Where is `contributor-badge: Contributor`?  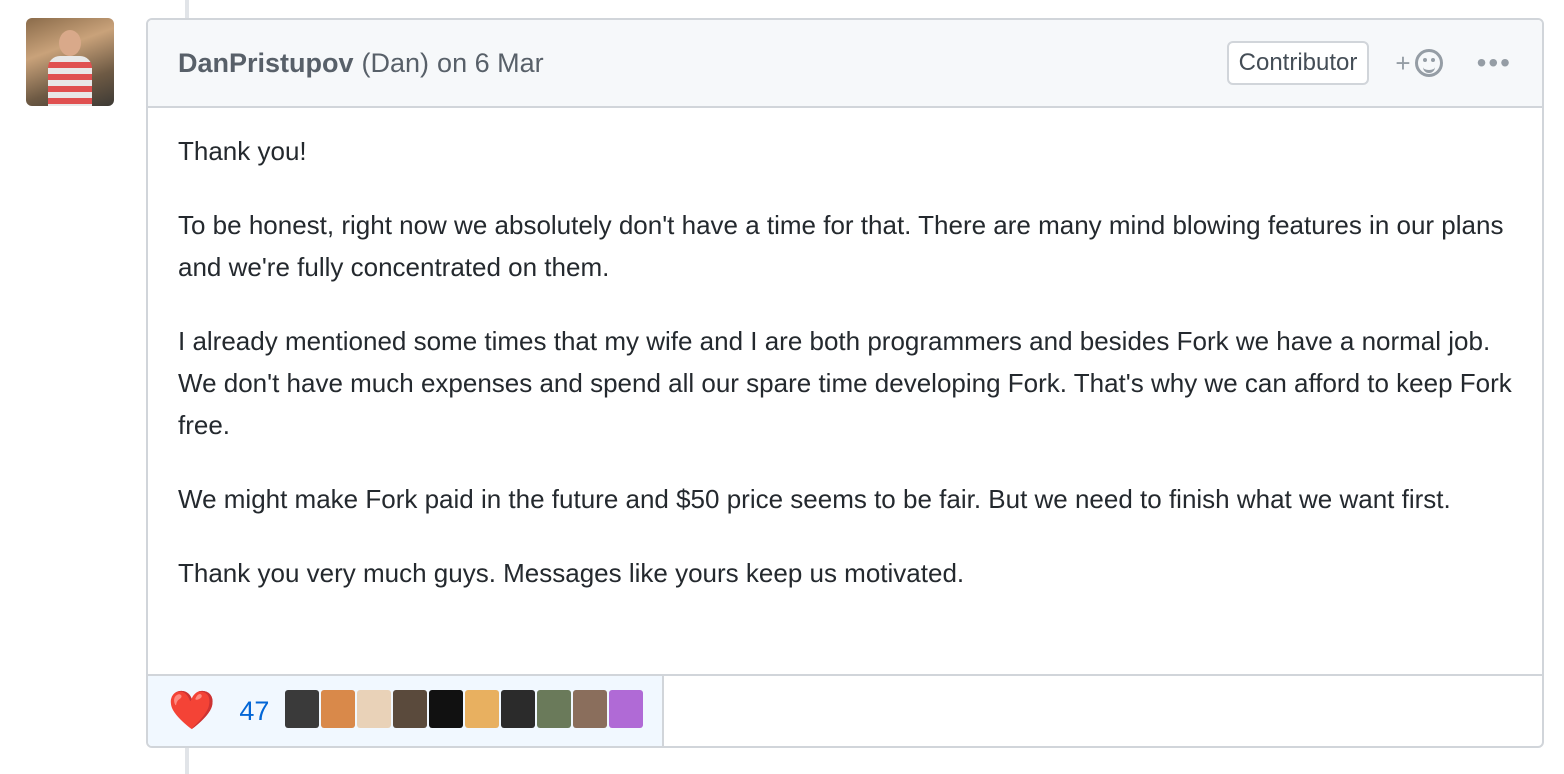
contributor-badge: Contributor is located at coordinates (1298, 63).